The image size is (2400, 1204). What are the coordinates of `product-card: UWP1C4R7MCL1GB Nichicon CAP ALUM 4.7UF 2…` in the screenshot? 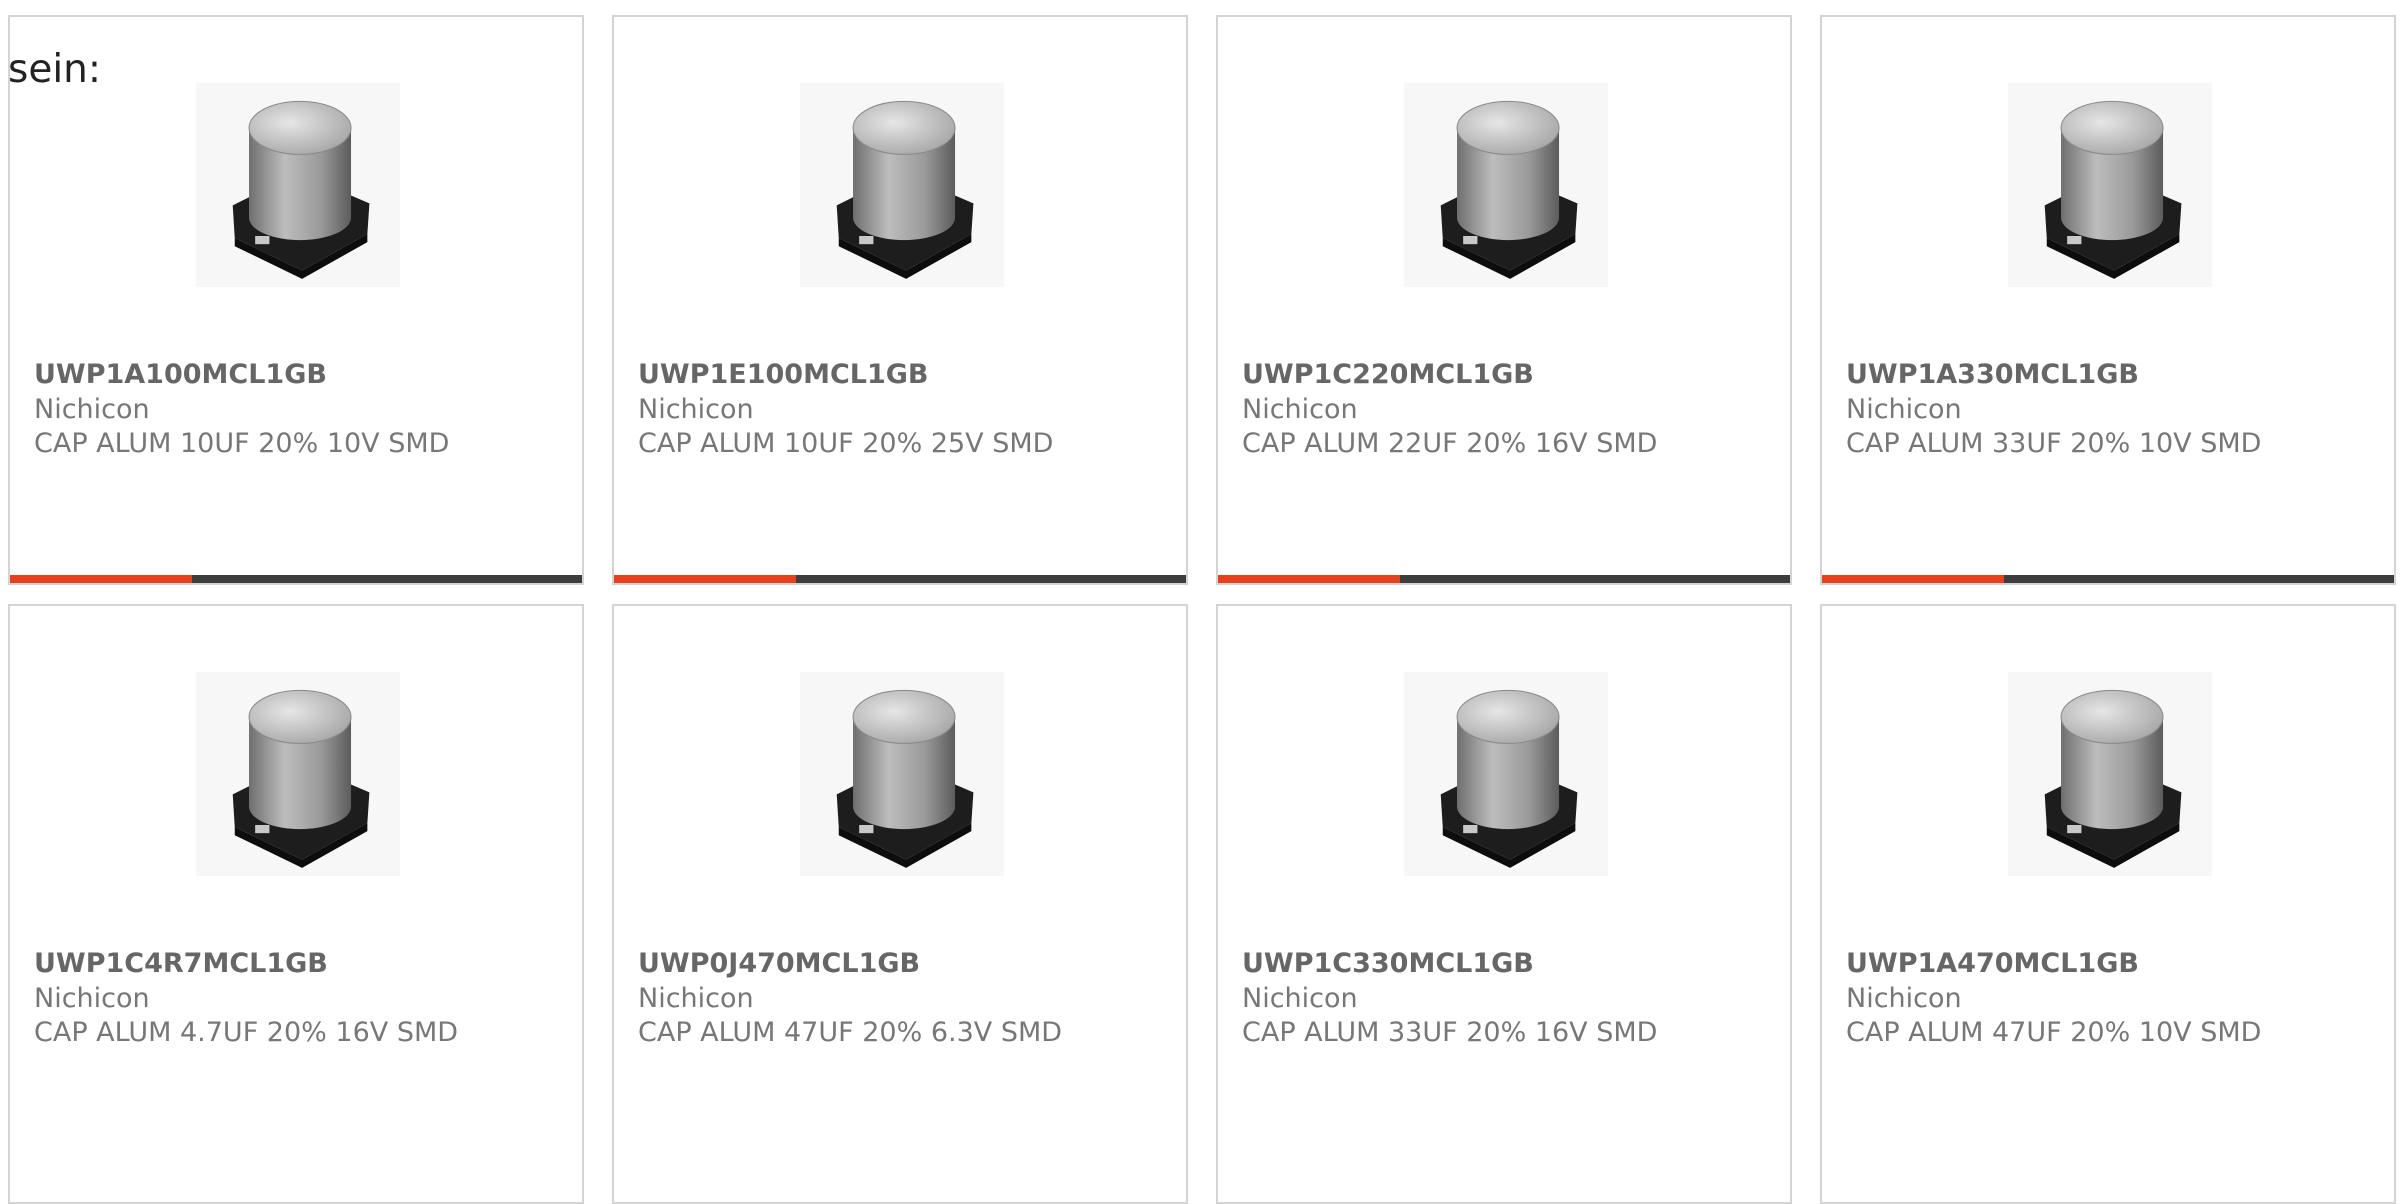 It's located at (296, 904).